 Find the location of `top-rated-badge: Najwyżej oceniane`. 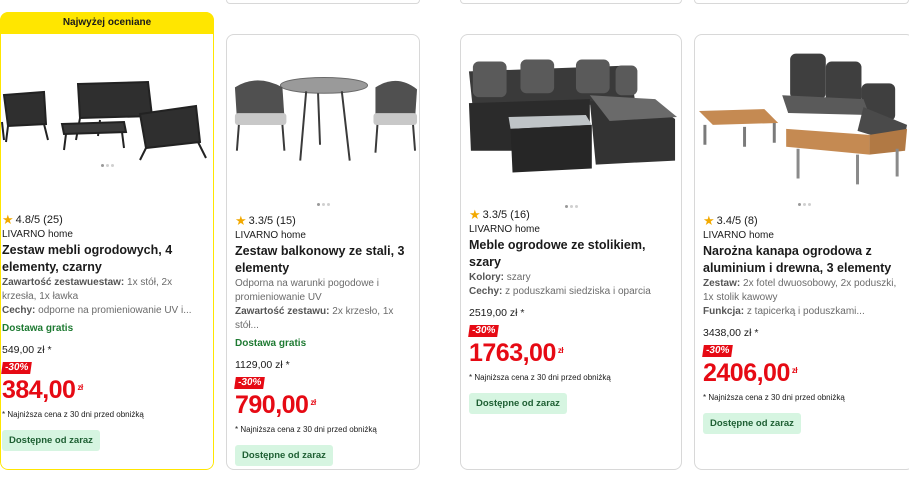

top-rated-badge: Najwyżej oceniane is located at coordinates (107, 23).